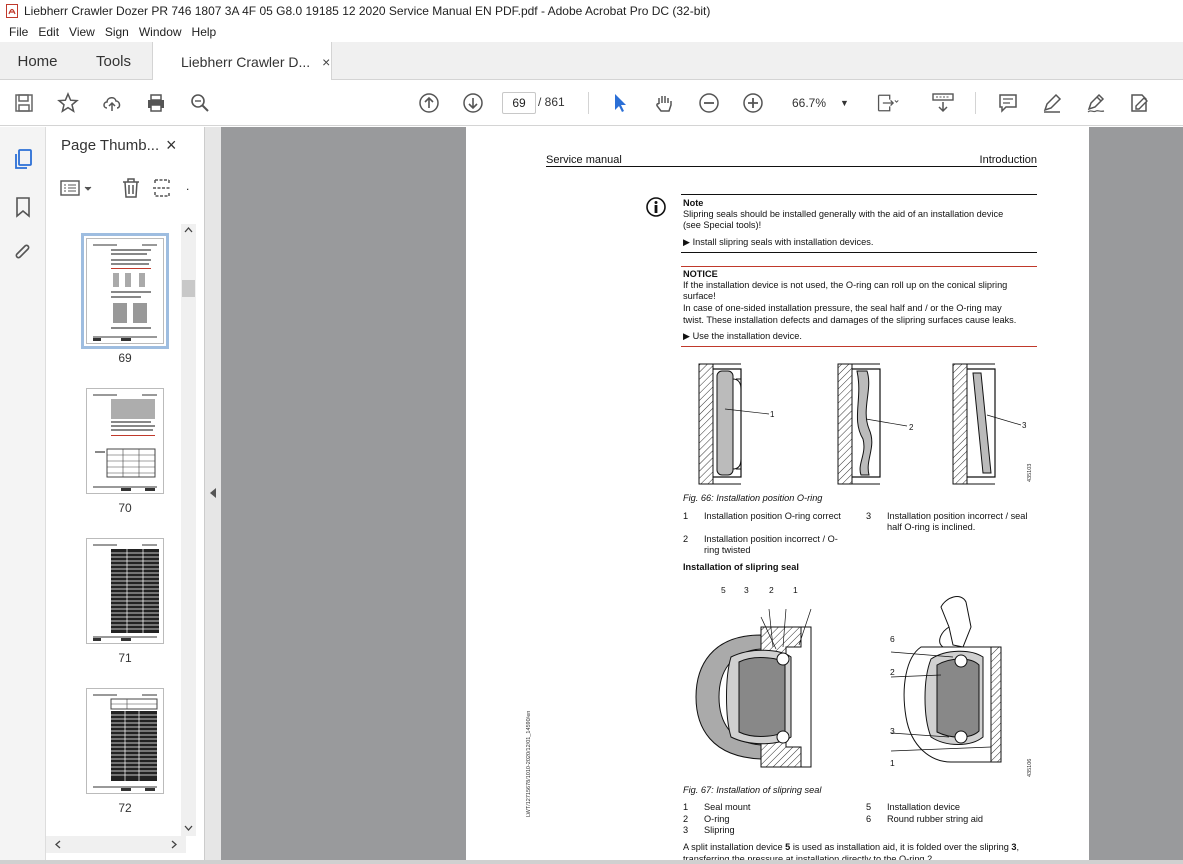  I want to click on header-rule, so click(791, 166).